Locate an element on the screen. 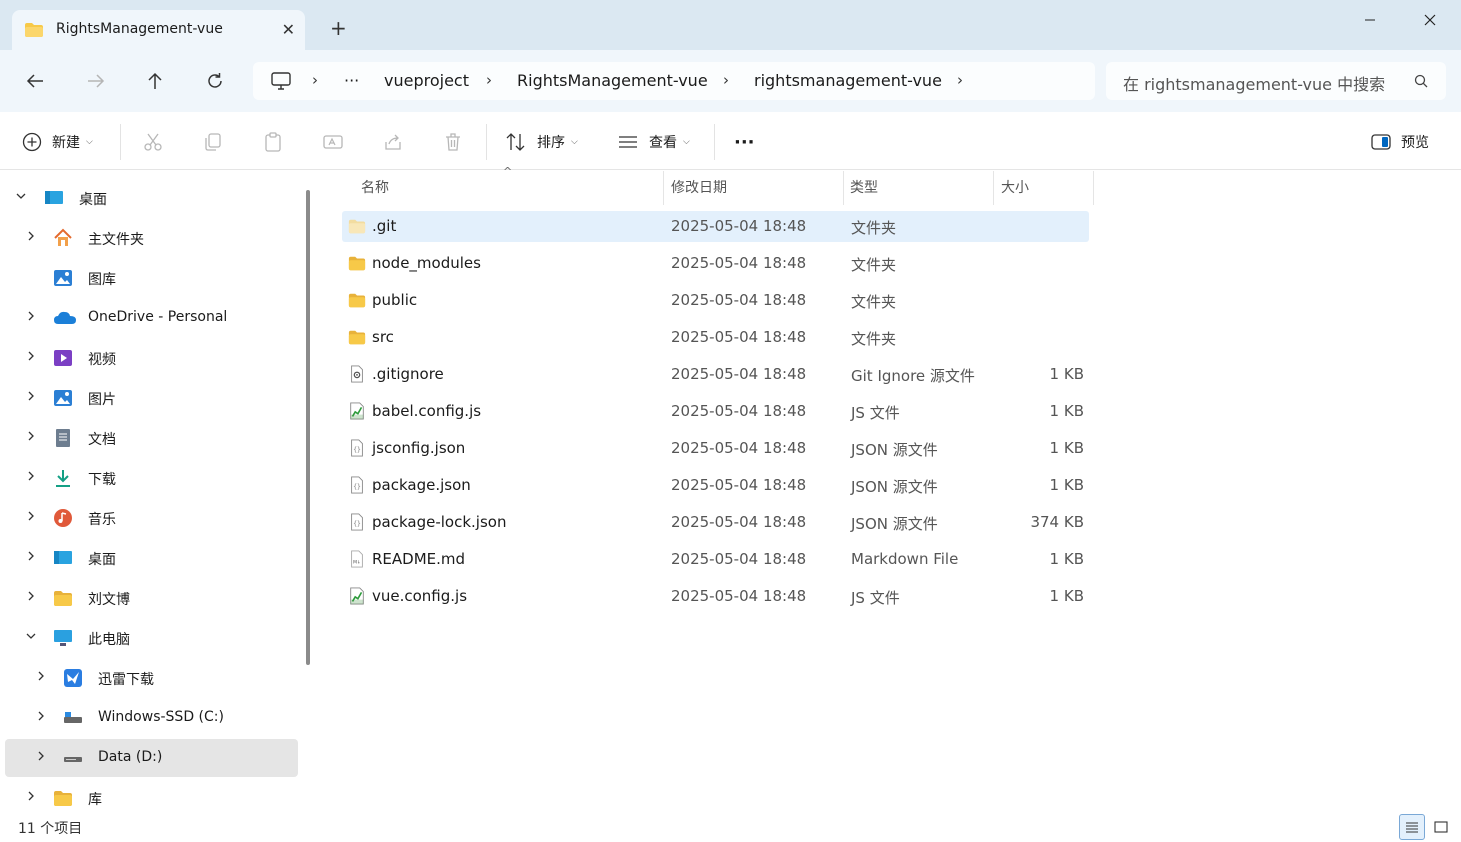  file-type: 文件夹 is located at coordinates (874, 302).